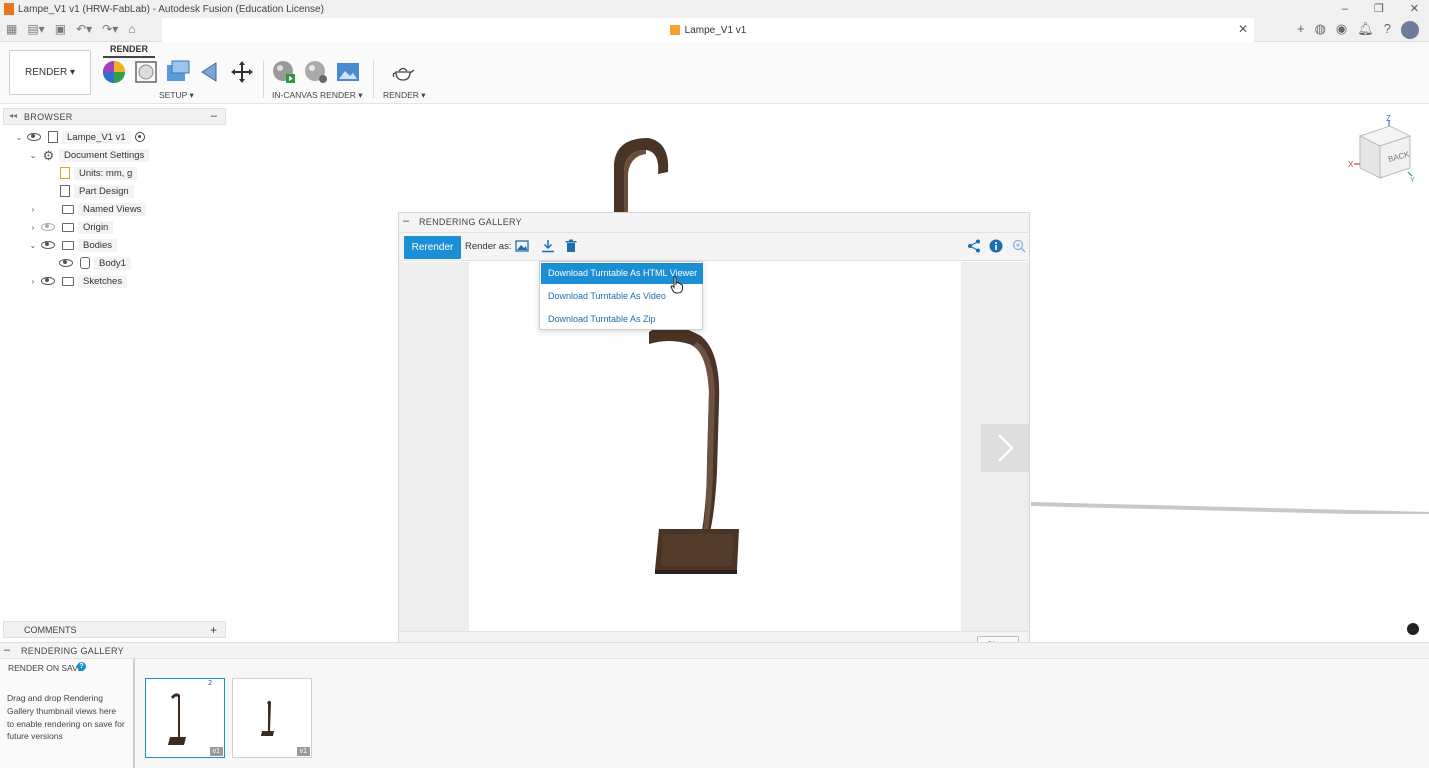  Describe the element at coordinates (403, 72) in the screenshot. I see `render-teapot-icon` at that location.